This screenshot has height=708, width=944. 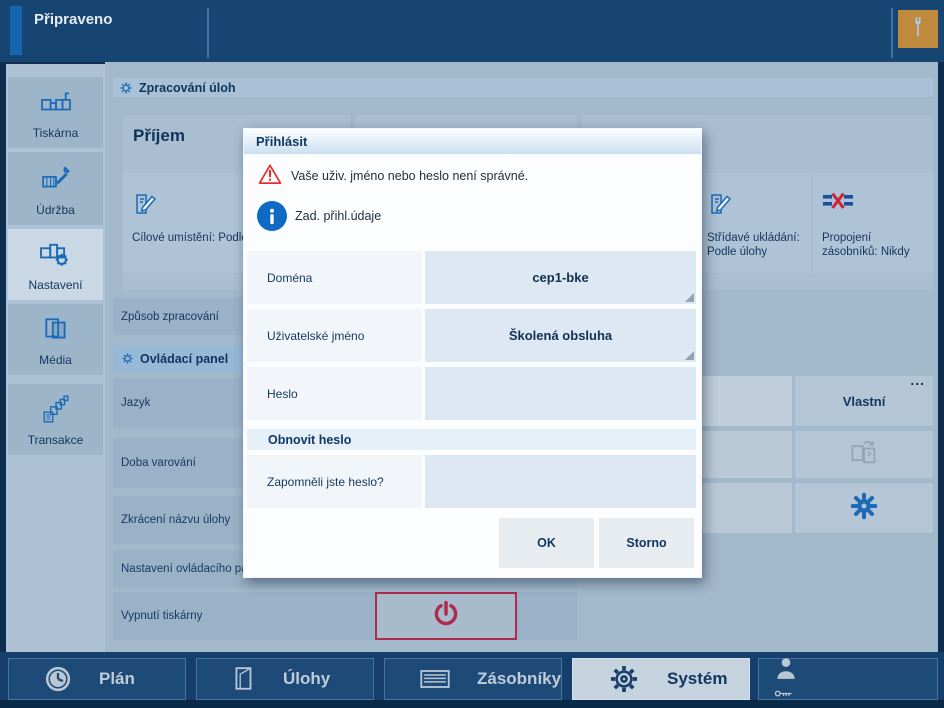 I want to click on tab-label: Úlohy, so click(x=307, y=678).